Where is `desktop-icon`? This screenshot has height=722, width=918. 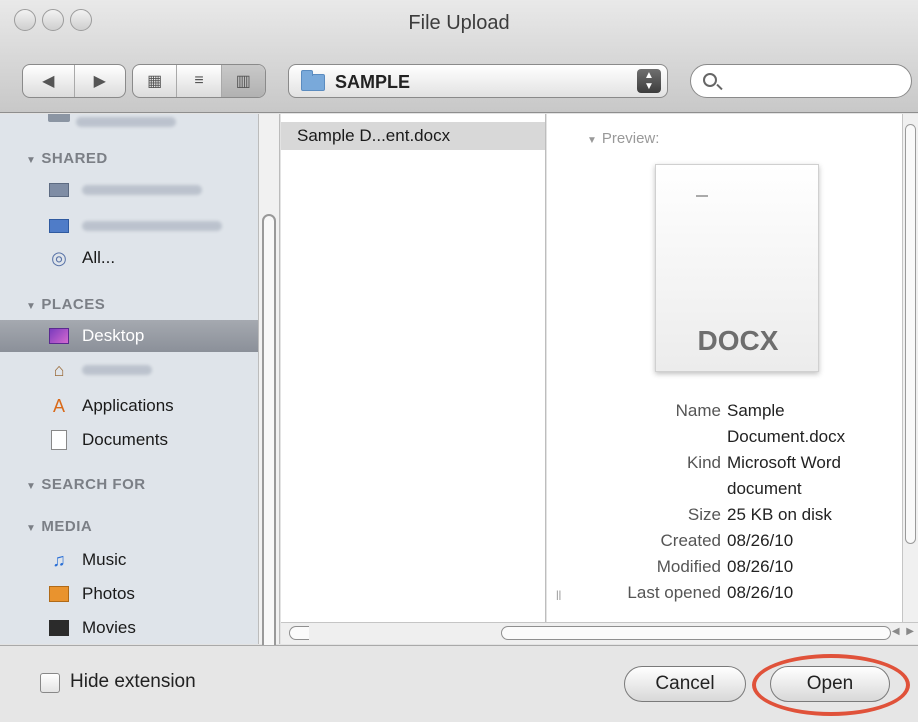 desktop-icon is located at coordinates (59, 336).